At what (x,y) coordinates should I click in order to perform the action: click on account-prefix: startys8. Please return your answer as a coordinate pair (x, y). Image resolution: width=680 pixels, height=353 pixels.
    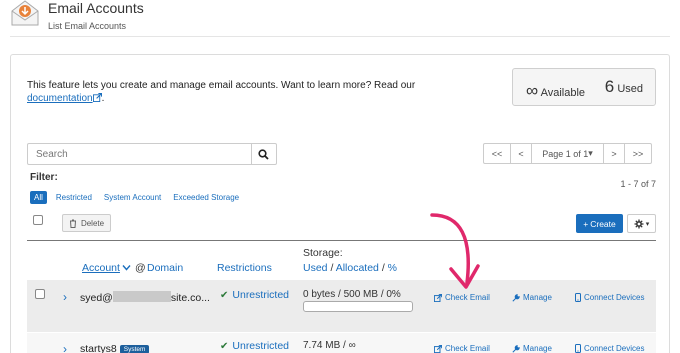
    Looking at the image, I should click on (98, 348).